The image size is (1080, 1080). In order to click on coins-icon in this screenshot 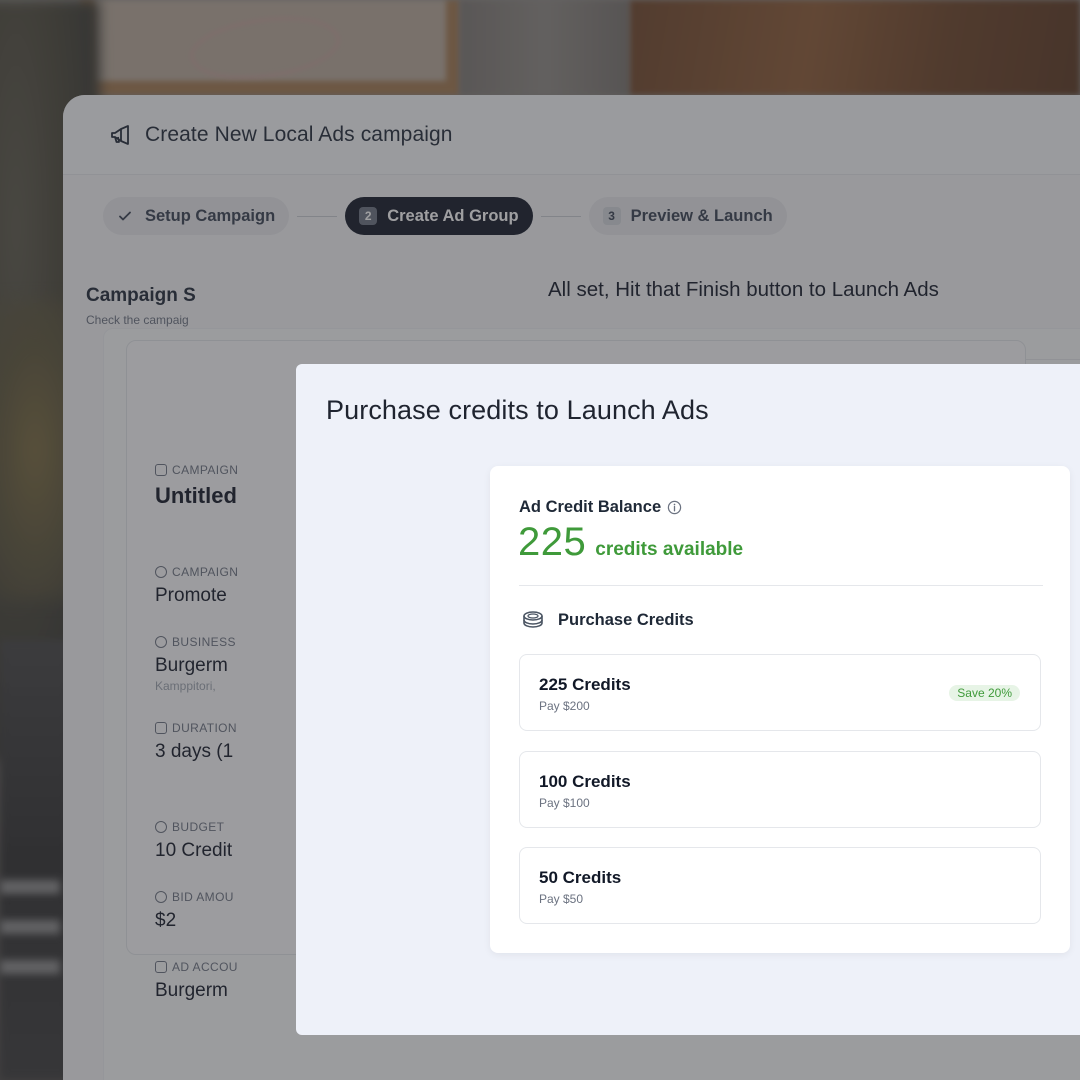, I will do `click(533, 619)`.